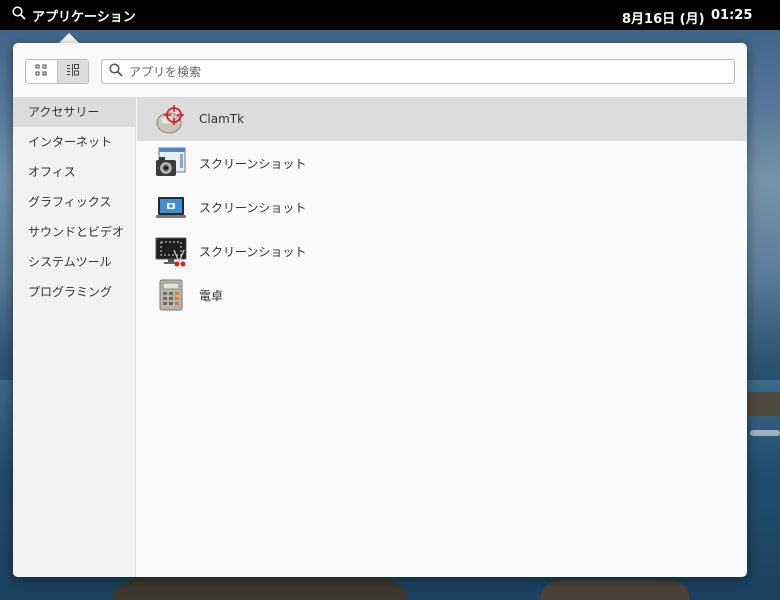 The image size is (780, 600). I want to click on panel-clock: 01:25, so click(731, 15).